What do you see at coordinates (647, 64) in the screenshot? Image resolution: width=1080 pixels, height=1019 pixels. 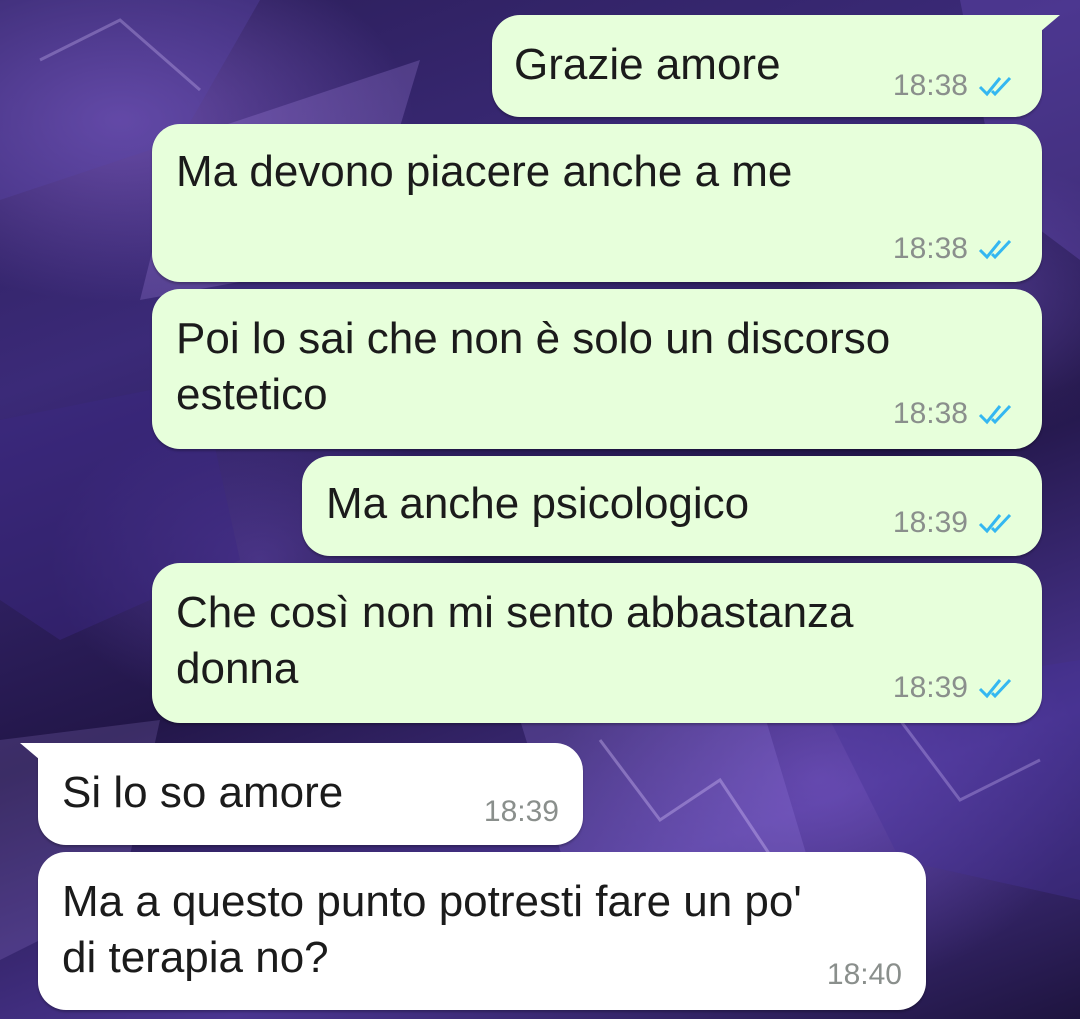 I see `message-text: Grazie amore` at bounding box center [647, 64].